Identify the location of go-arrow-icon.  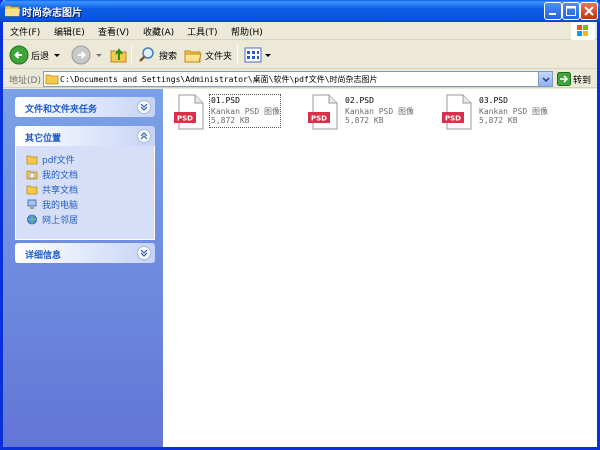
(564, 79).